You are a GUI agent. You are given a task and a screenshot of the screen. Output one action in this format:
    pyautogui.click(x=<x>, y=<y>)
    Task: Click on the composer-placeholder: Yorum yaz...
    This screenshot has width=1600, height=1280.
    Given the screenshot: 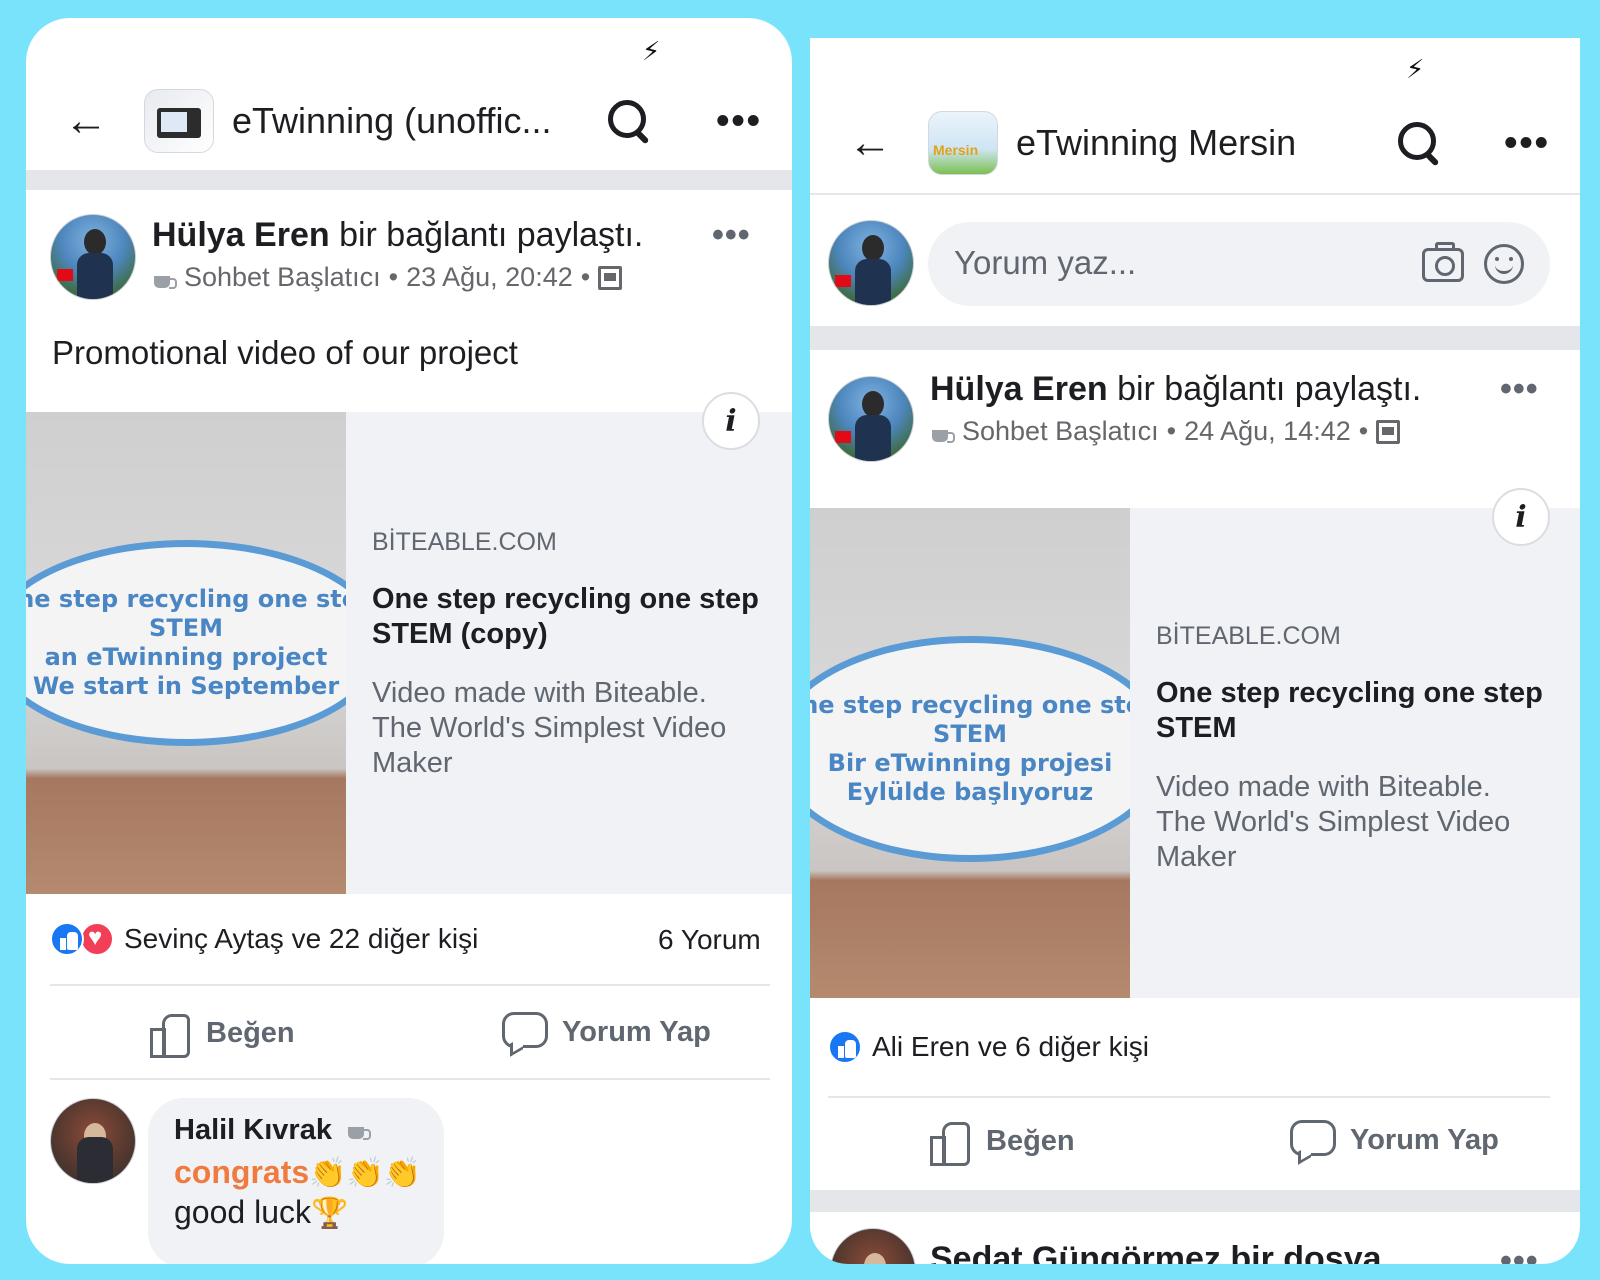 What is the action you would take?
    pyautogui.click(x=1045, y=263)
    